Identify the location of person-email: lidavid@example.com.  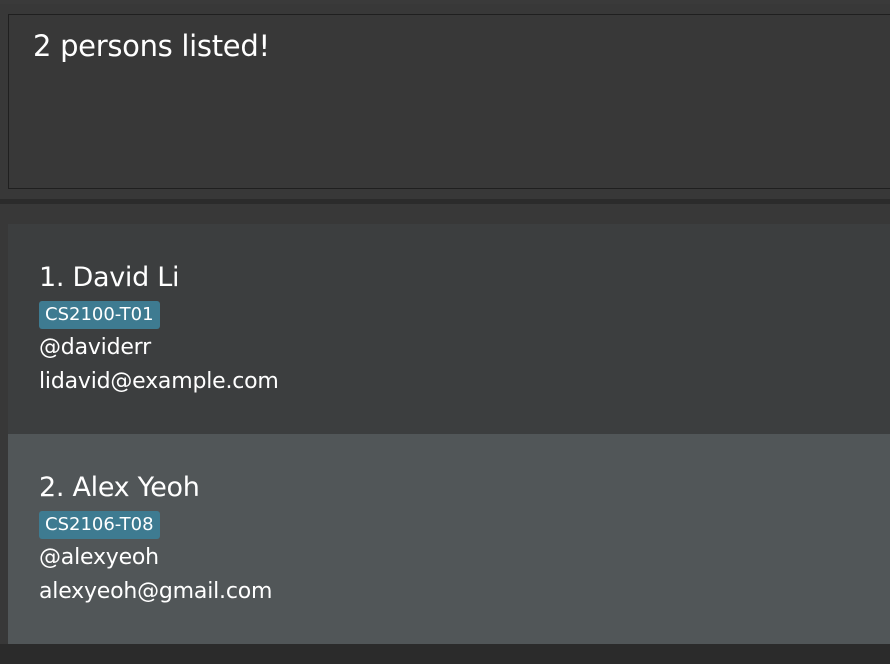
(159, 381).